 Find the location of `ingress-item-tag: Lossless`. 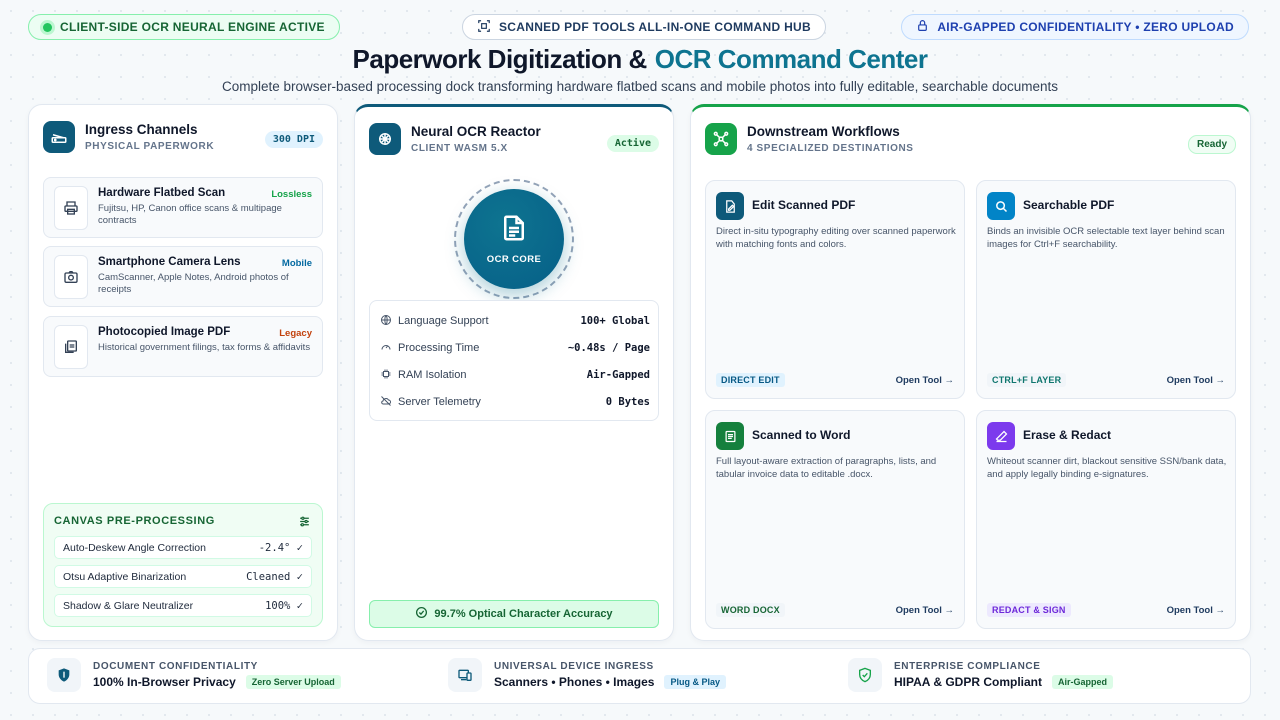

ingress-item-tag: Lossless is located at coordinates (291, 194).